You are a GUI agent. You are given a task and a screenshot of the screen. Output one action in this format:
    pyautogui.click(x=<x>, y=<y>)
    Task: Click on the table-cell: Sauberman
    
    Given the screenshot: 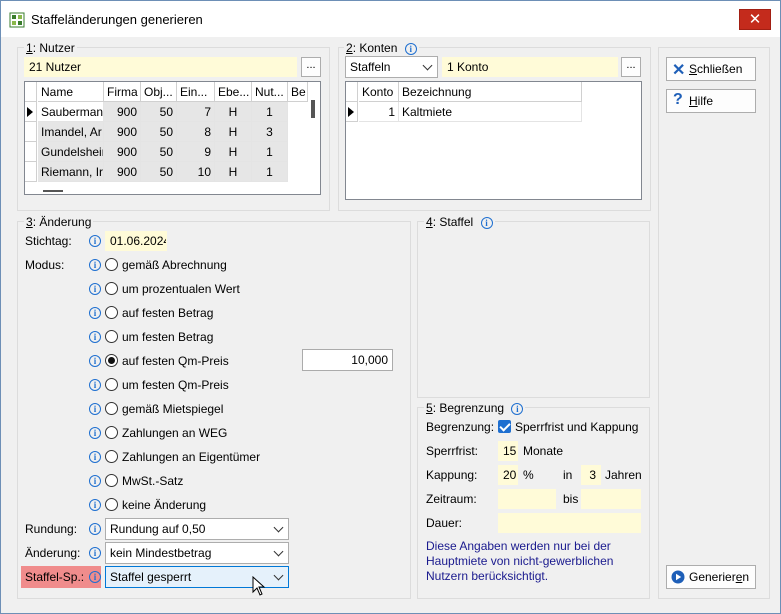 What is the action you would take?
    pyautogui.click(x=71, y=112)
    